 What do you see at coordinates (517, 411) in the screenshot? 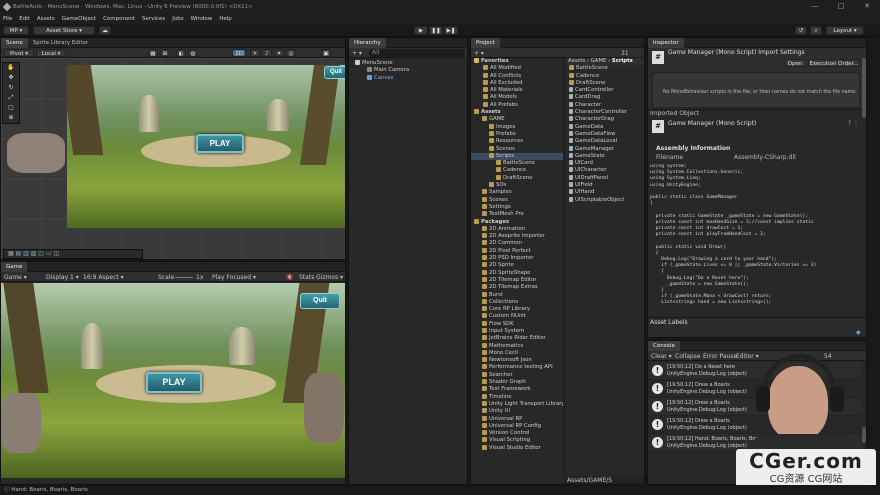
I see `package-item: Unity UI` at bounding box center [517, 411].